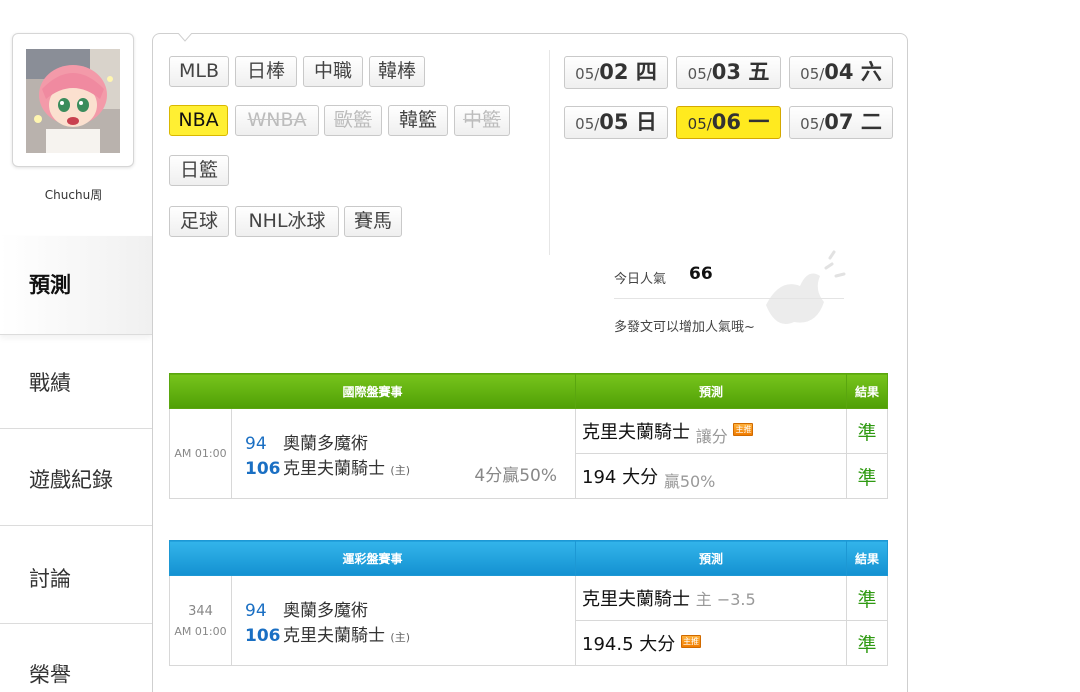 The height and width of the screenshot is (692, 1080). I want to click on avatar, so click(73, 101).